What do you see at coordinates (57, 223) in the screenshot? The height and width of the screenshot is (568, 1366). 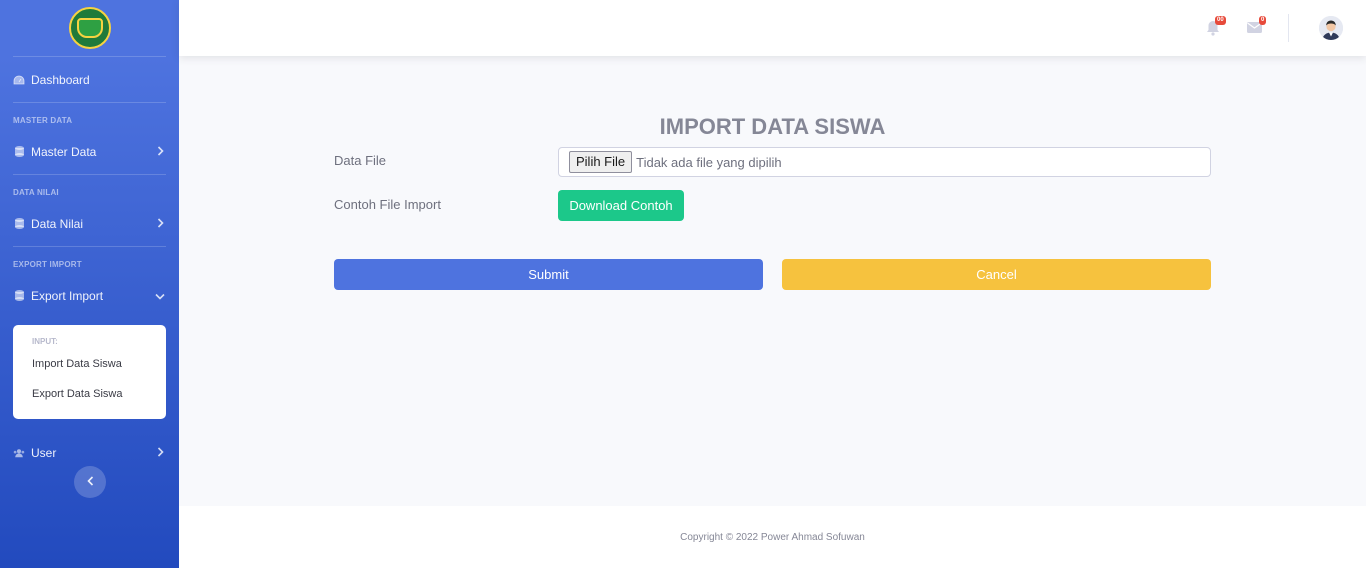 I see `sidebar-item-label: Data Nilai` at bounding box center [57, 223].